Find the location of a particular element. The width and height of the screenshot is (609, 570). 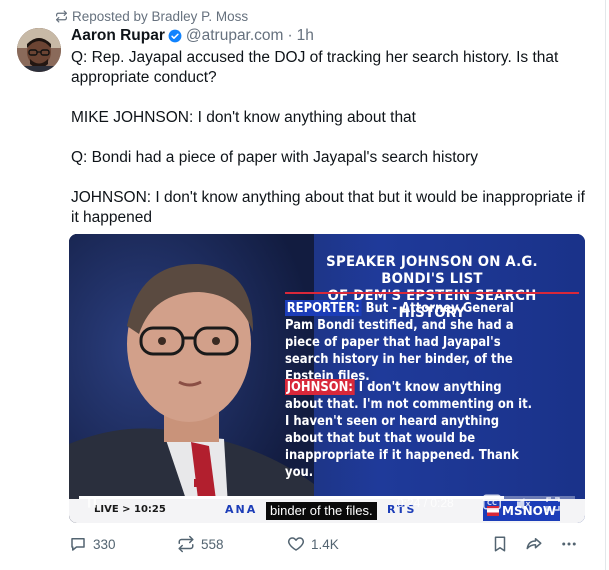

video-caption: binder of the files. is located at coordinates (321, 511).